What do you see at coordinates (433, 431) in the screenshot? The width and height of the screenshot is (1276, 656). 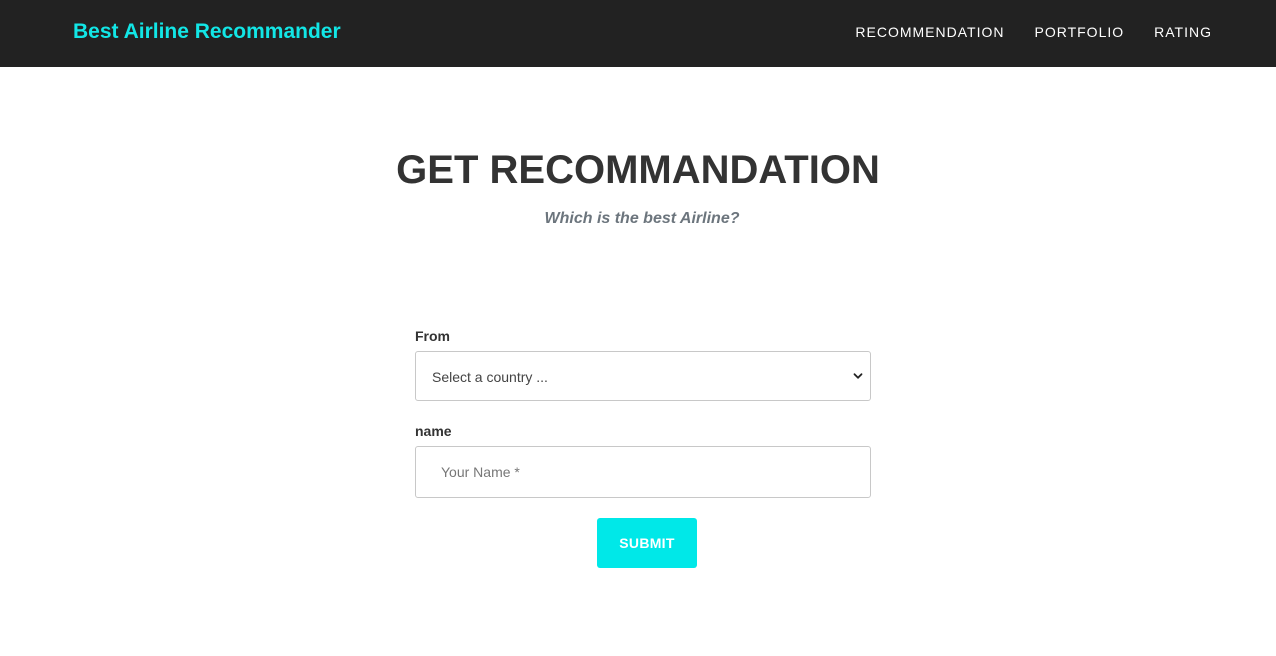 I see `name-label: name` at bounding box center [433, 431].